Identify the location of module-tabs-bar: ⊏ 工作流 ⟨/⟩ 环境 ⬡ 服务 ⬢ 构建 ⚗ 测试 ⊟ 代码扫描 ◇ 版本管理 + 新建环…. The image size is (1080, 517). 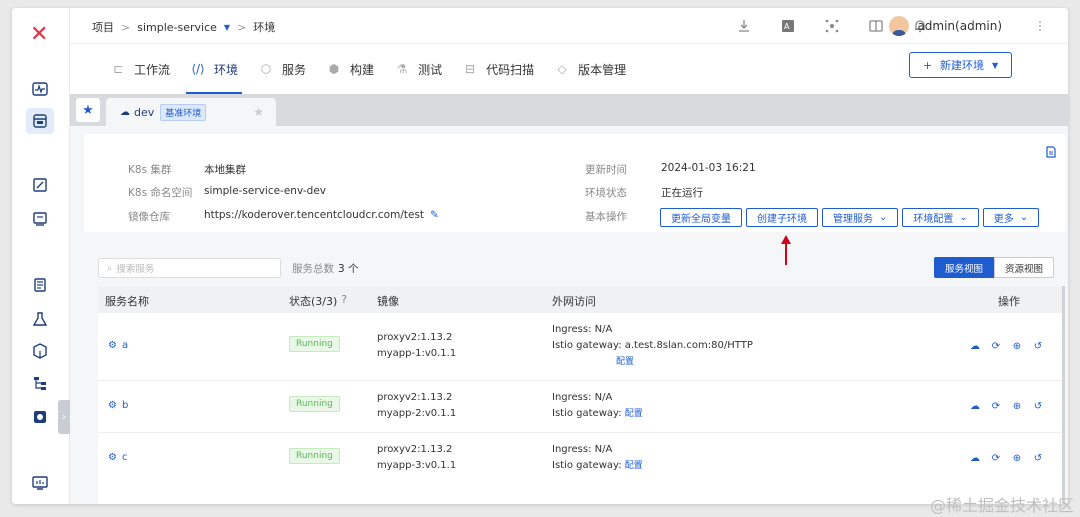
(569, 69).